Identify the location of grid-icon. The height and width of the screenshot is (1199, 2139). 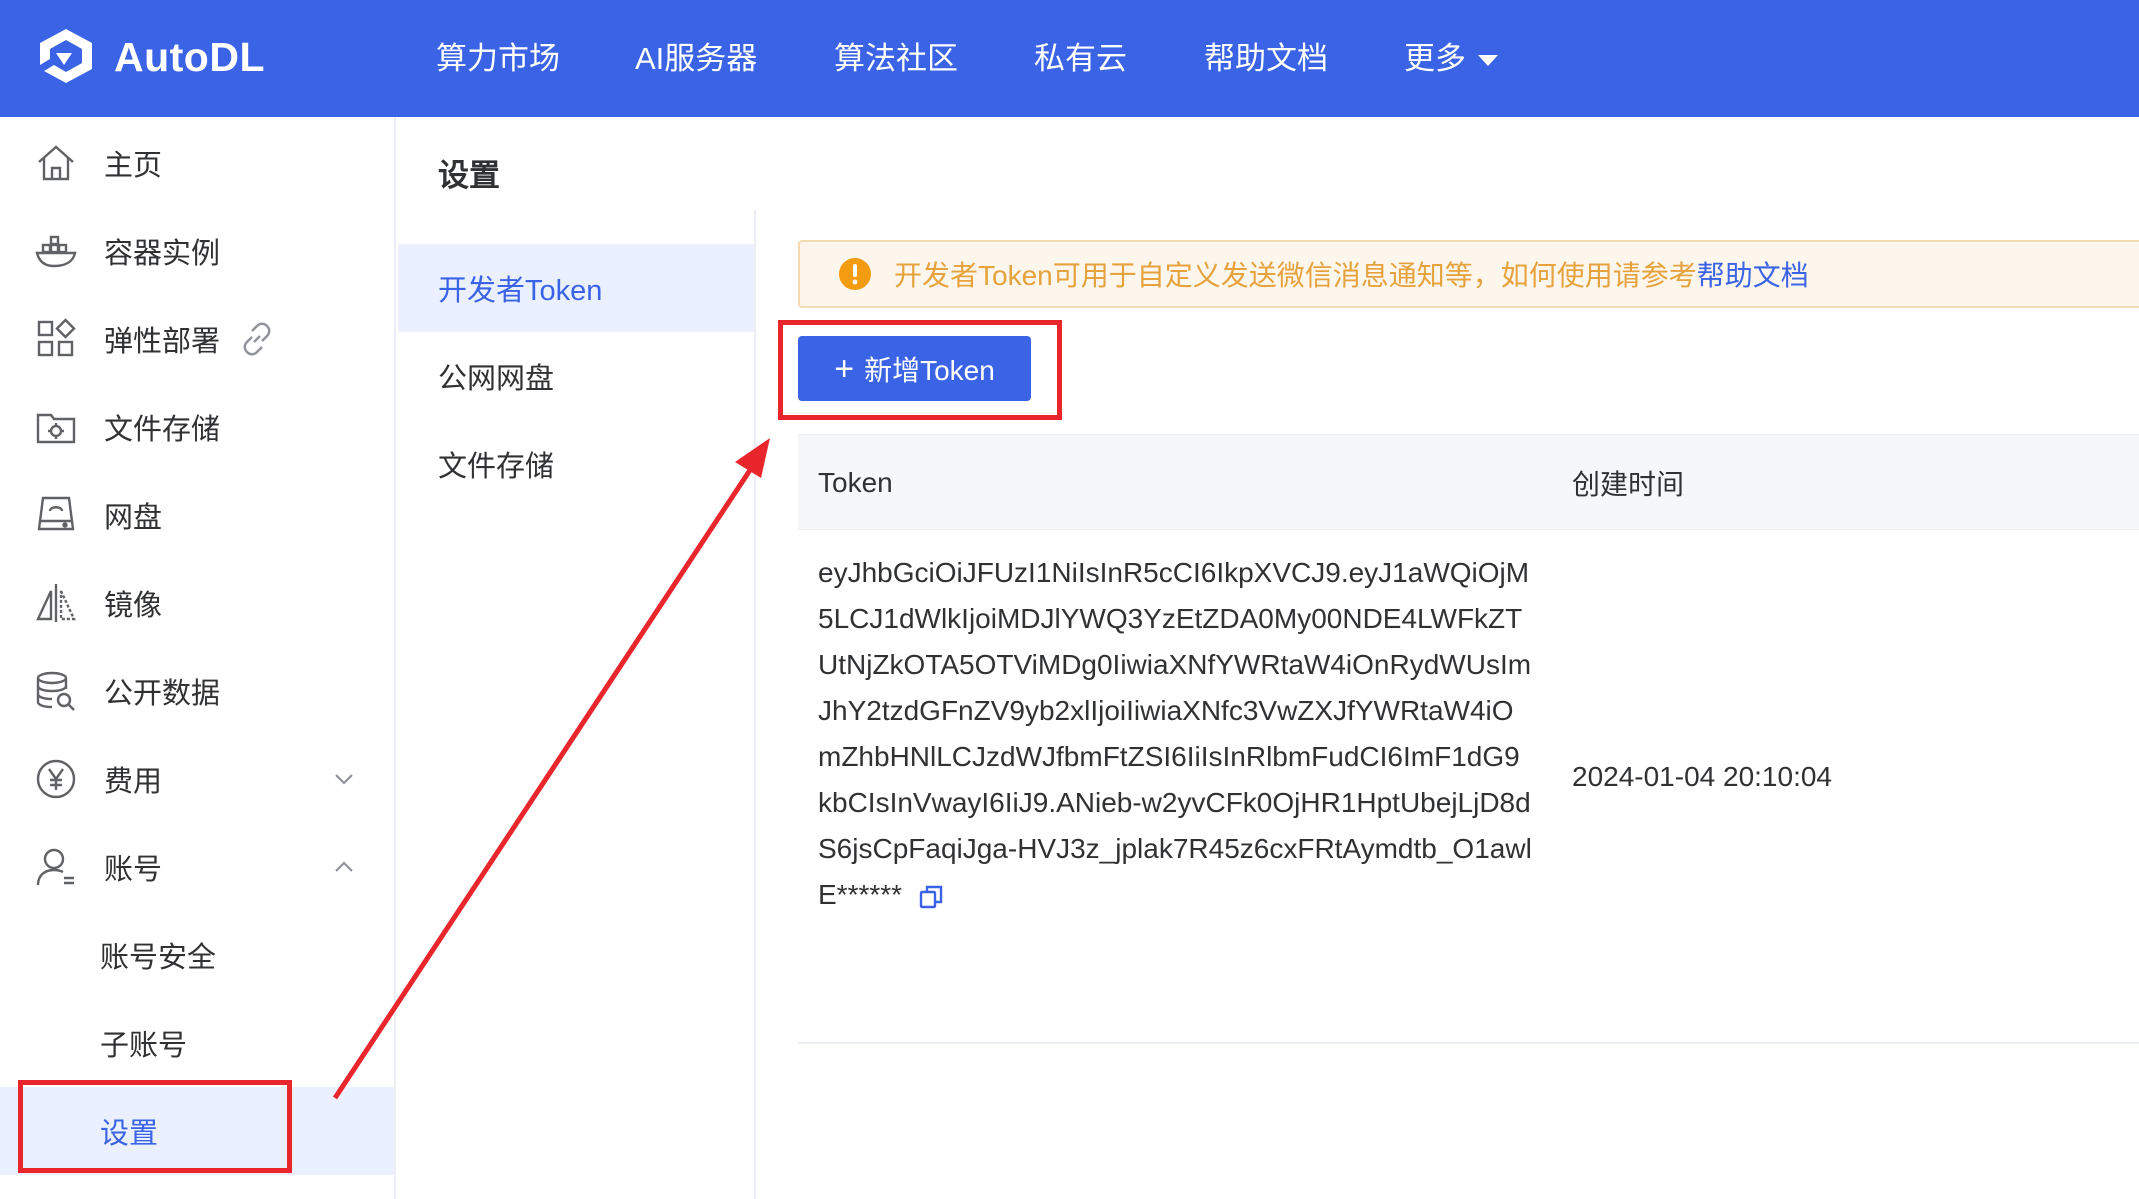
(56, 337).